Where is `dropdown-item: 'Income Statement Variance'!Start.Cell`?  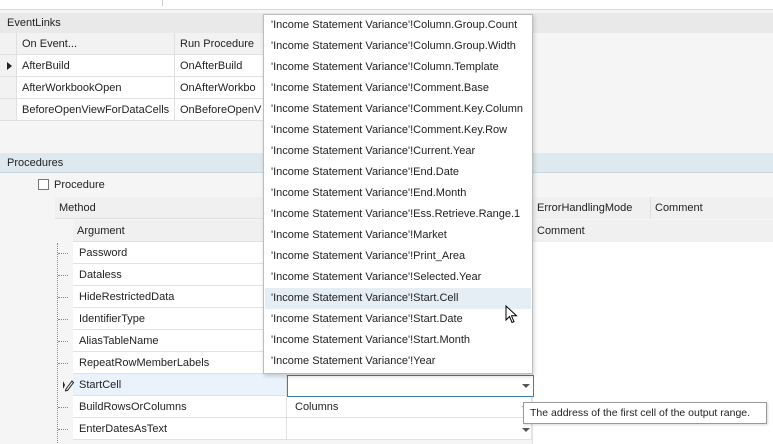
dropdown-item: 'Income Statement Variance'!Start.Cell is located at coordinates (398, 298).